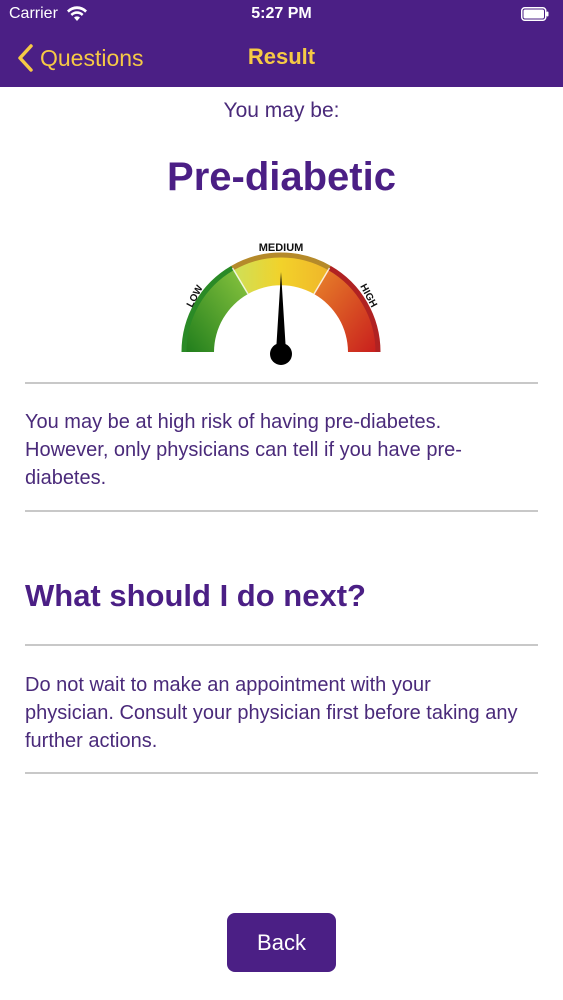 Image resolution: width=563 pixels, height=1000 pixels. I want to click on battery-icon, so click(535, 14).